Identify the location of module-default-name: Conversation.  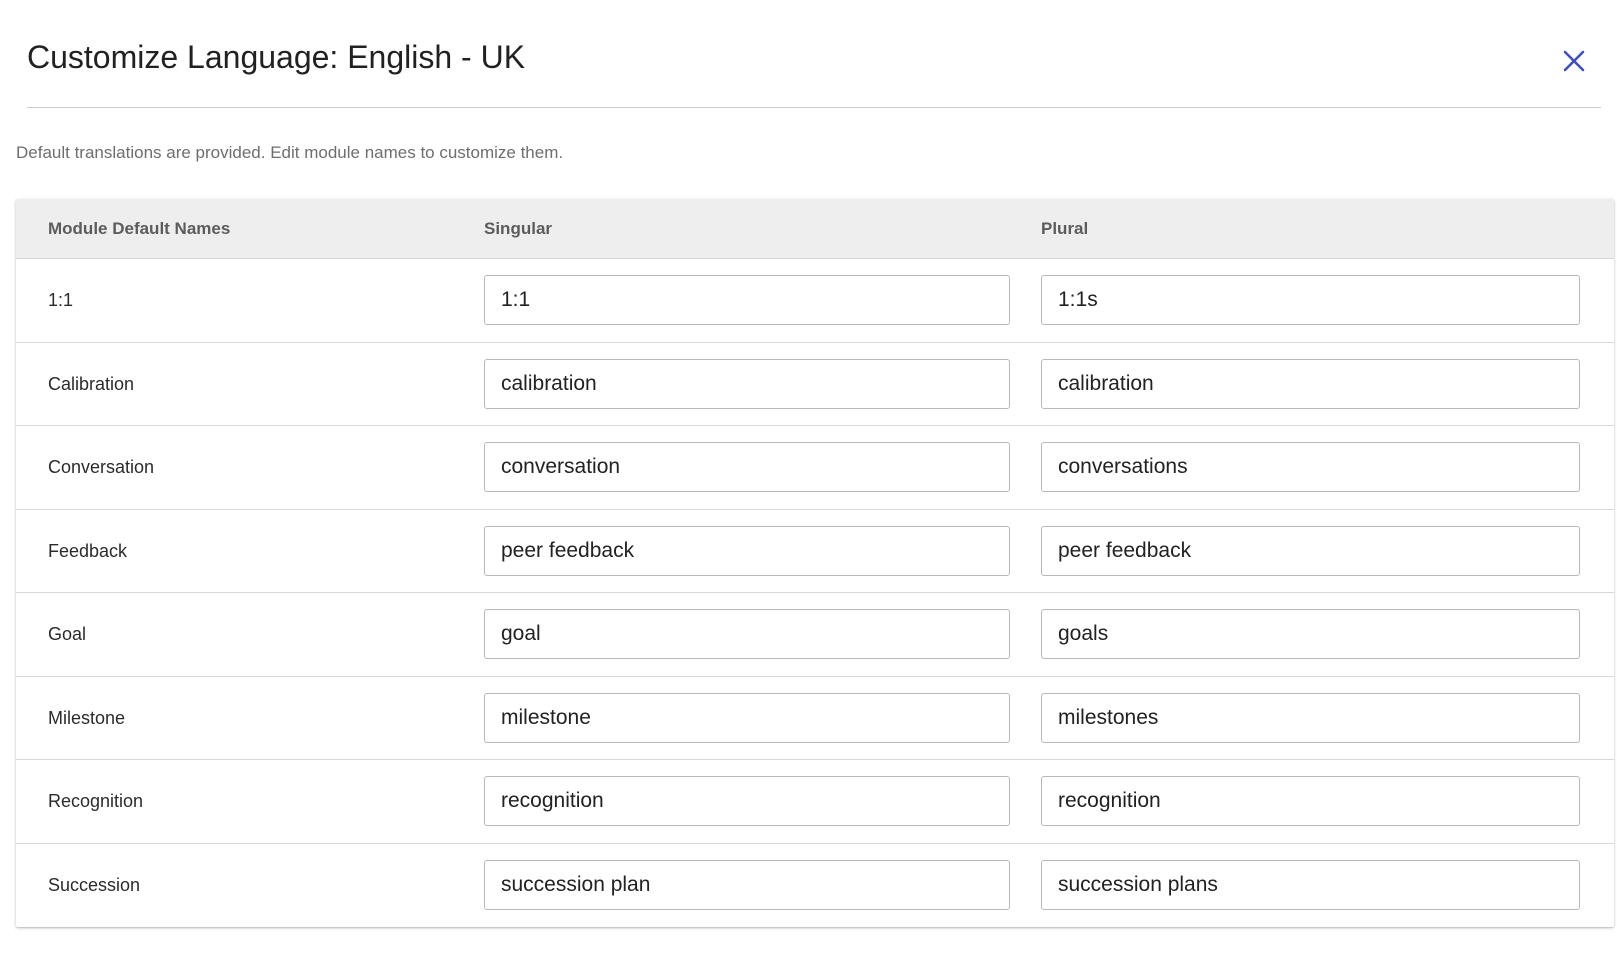
(101, 467).